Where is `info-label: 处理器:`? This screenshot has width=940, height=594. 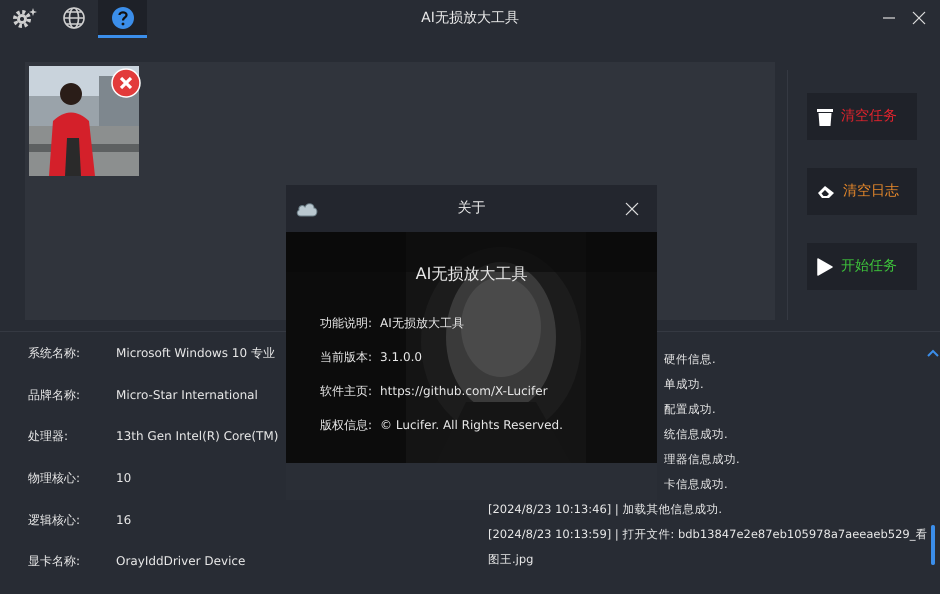
info-label: 处理器: is located at coordinates (49, 437).